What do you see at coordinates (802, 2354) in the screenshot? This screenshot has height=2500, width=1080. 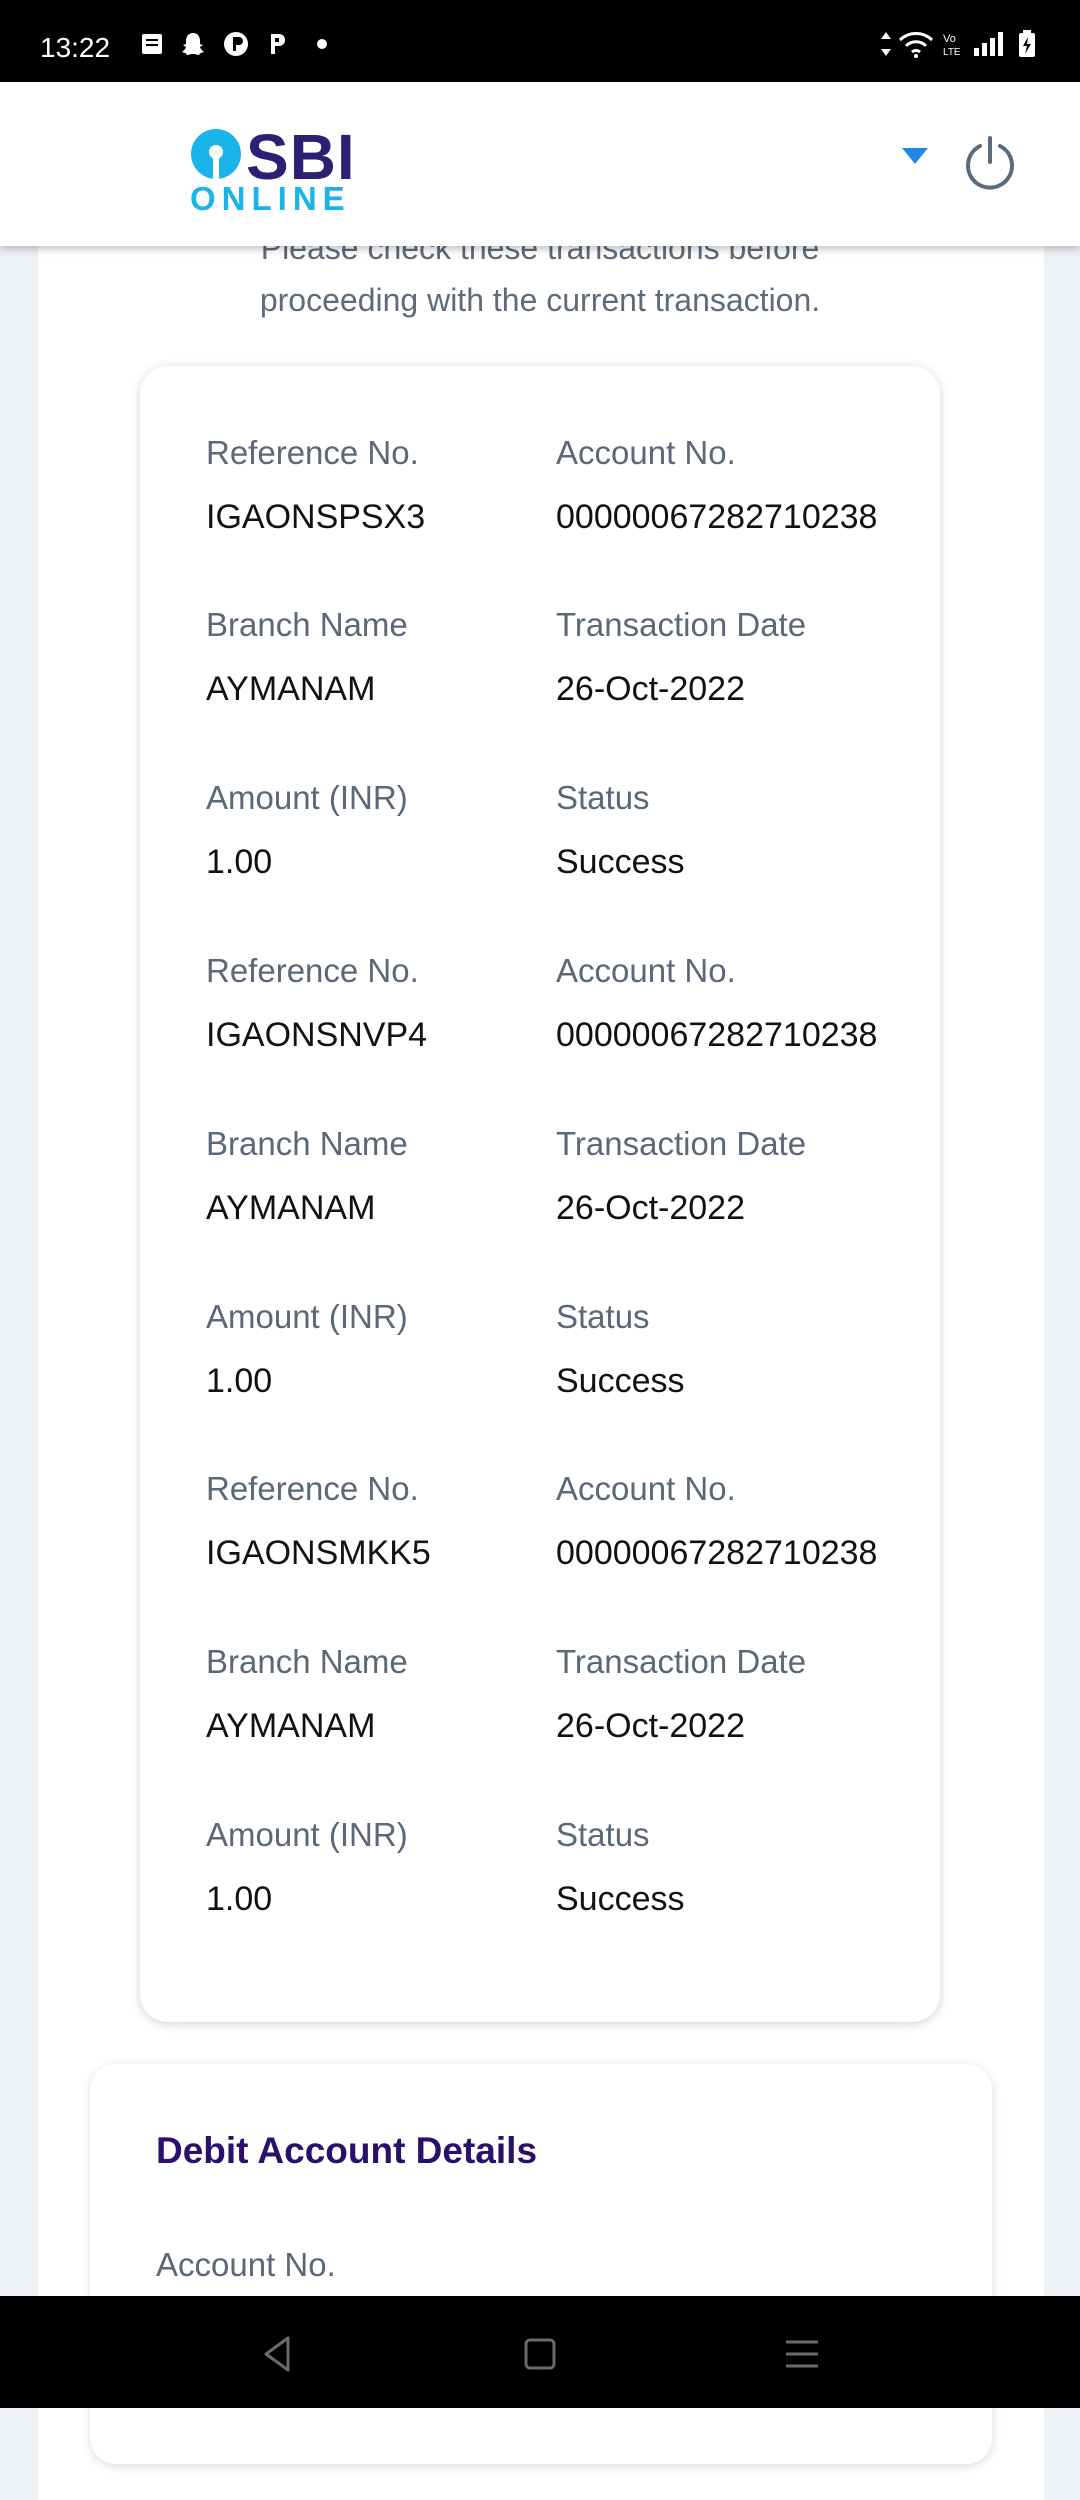 I see `menu-icon` at bounding box center [802, 2354].